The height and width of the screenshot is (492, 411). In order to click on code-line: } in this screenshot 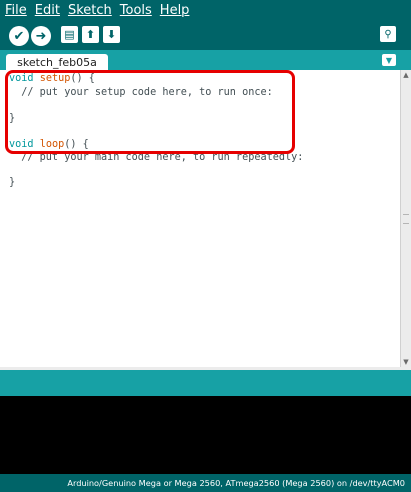, I will do `click(12, 182)`.